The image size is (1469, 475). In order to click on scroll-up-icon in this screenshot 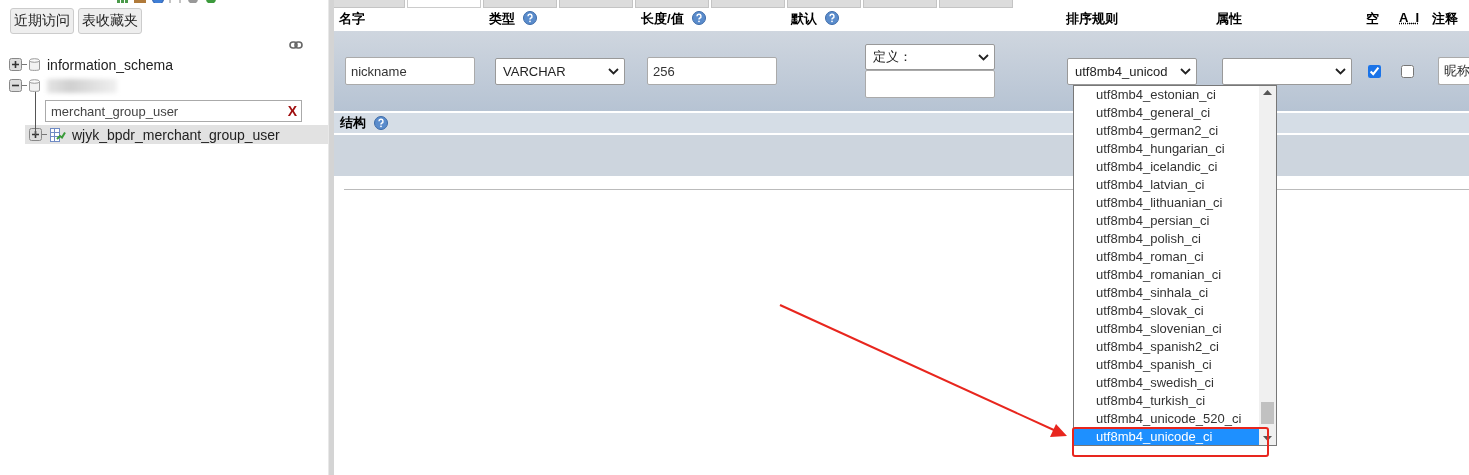, I will do `click(1267, 92)`.